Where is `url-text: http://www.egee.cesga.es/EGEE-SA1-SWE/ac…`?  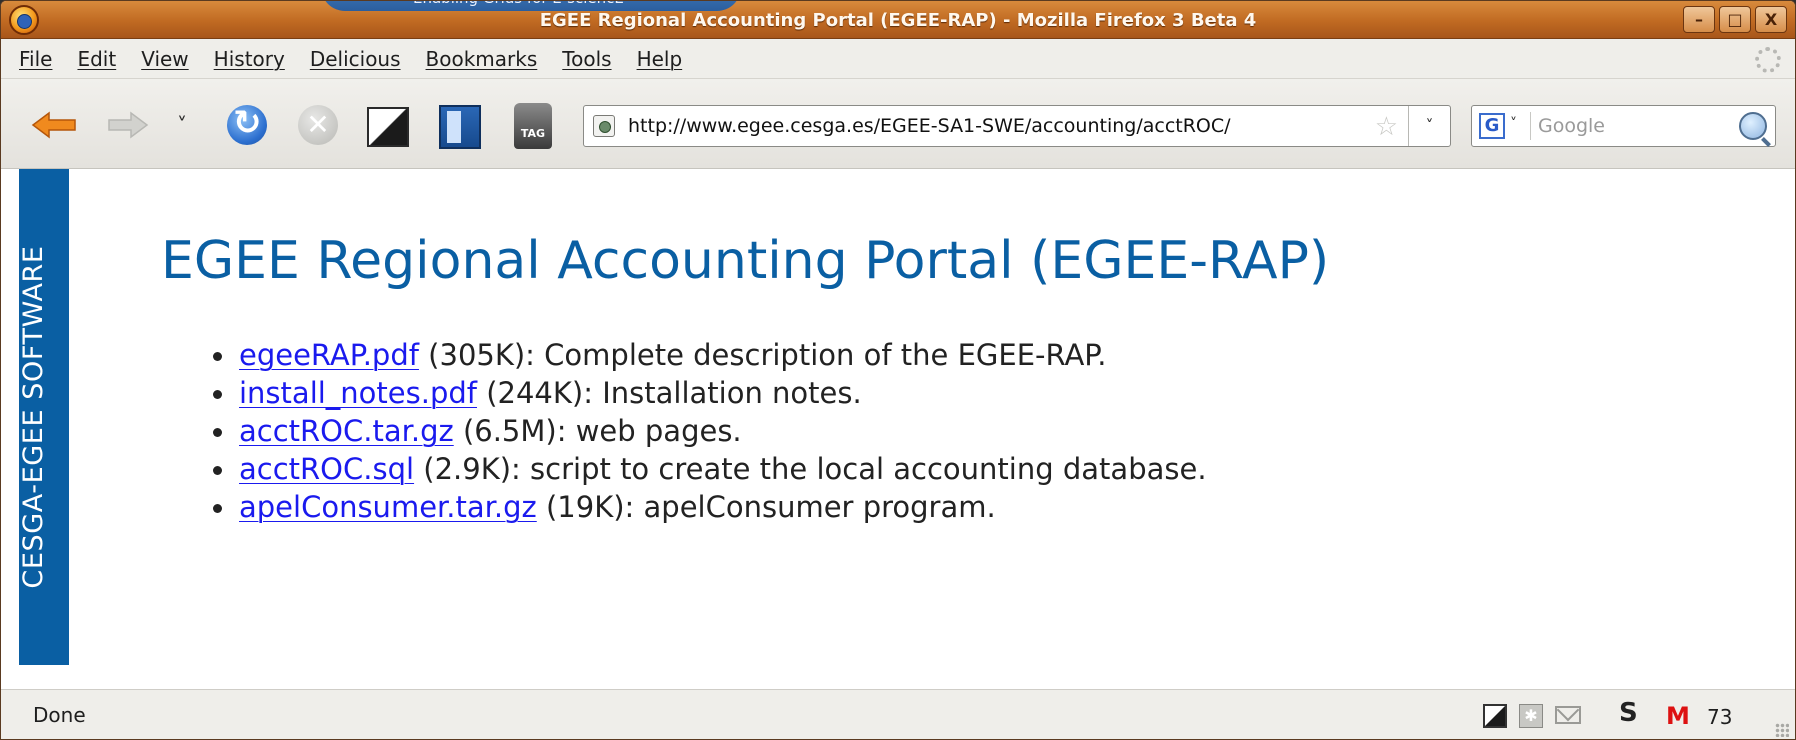 url-text: http://www.egee.cesga.es/EGEE-SA1-SWE/ac… is located at coordinates (929, 126).